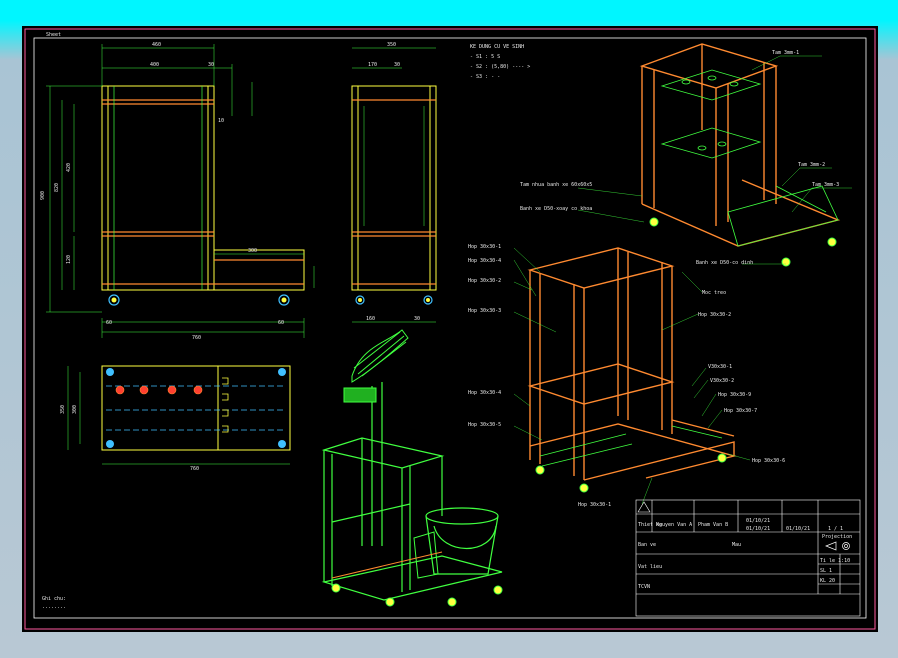 This screenshot has height=658, width=898. Describe the element at coordinates (500, 67) in the screenshot. I see `notes-line2: - S2 : (5,80) ---- >` at that location.